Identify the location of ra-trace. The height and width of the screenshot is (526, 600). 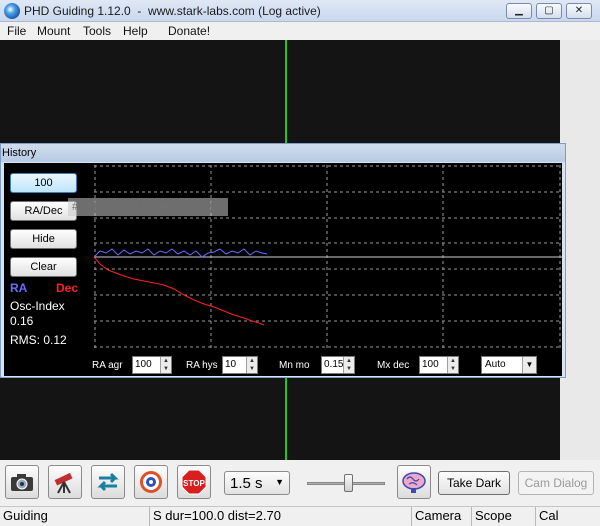
(181, 253).